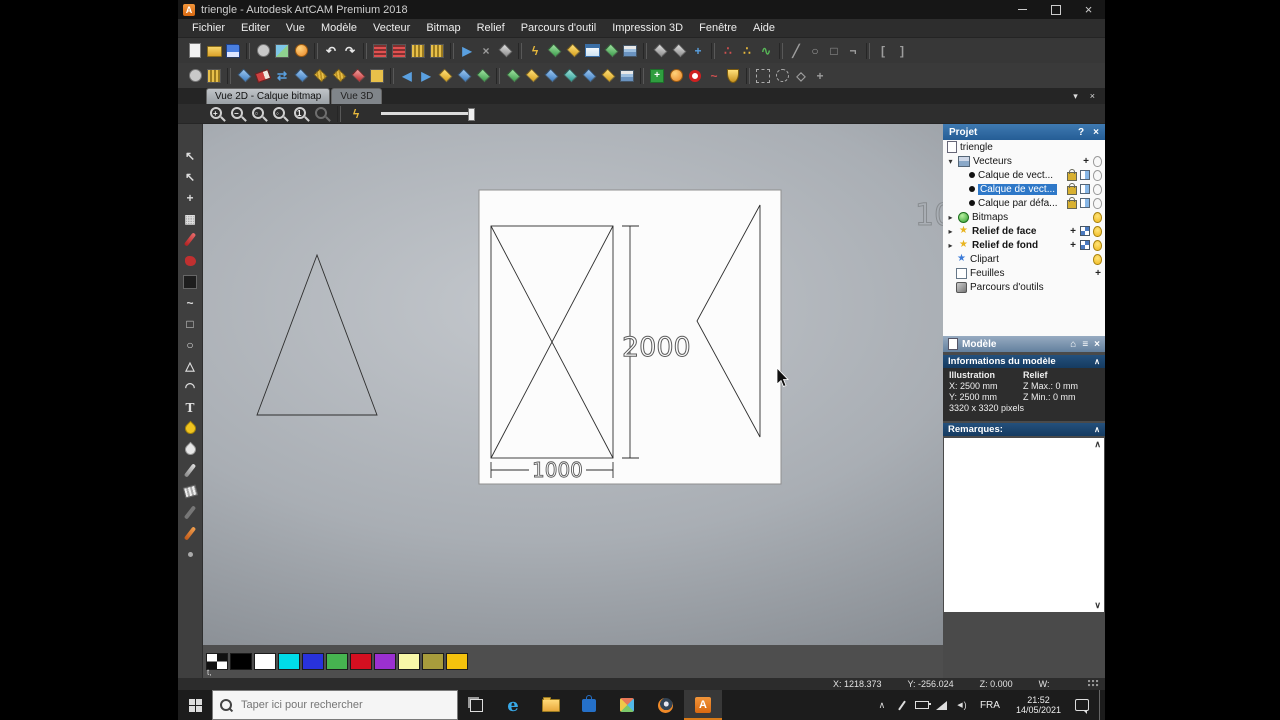  I want to click on tree-item-label: Relief de fond, so click(1005, 245).